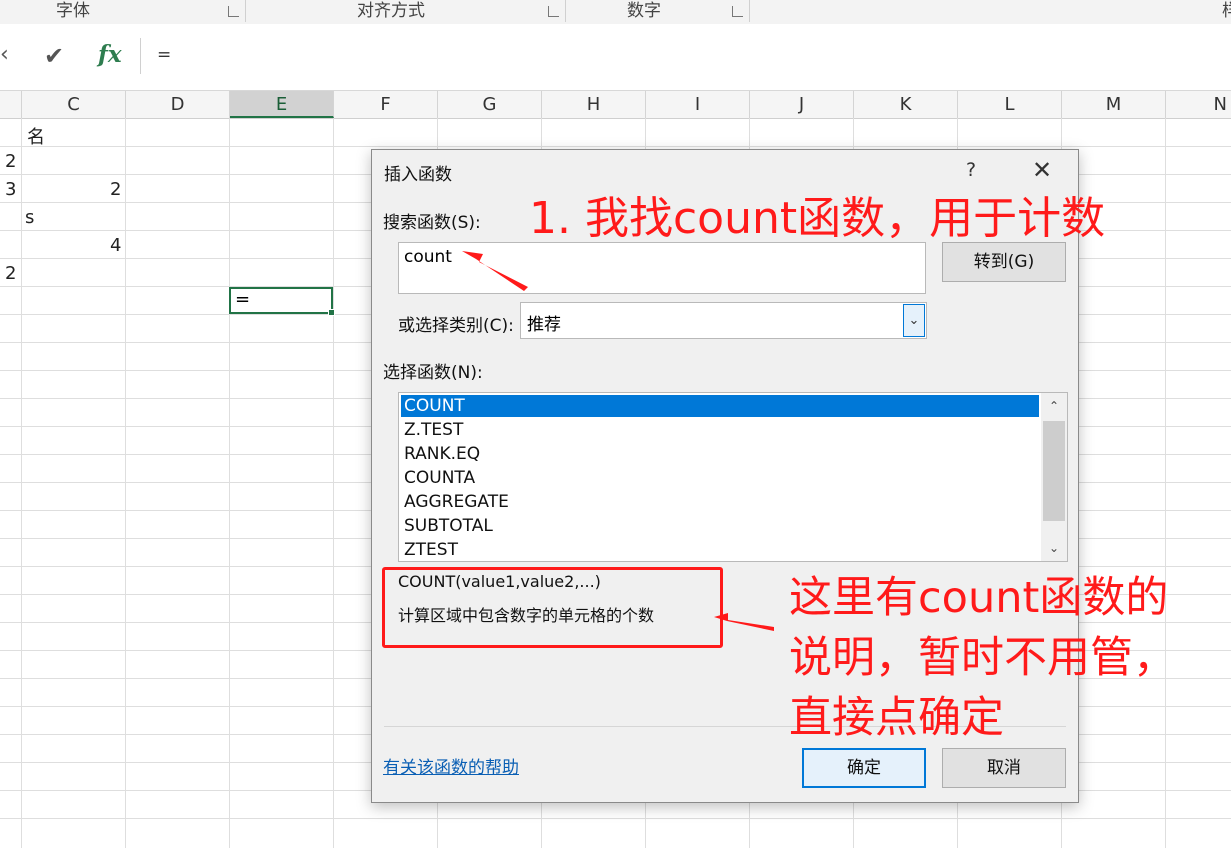 This screenshot has width=1231, height=848. Describe the element at coordinates (386, 104) in the screenshot. I see `column-header-F: F` at that location.